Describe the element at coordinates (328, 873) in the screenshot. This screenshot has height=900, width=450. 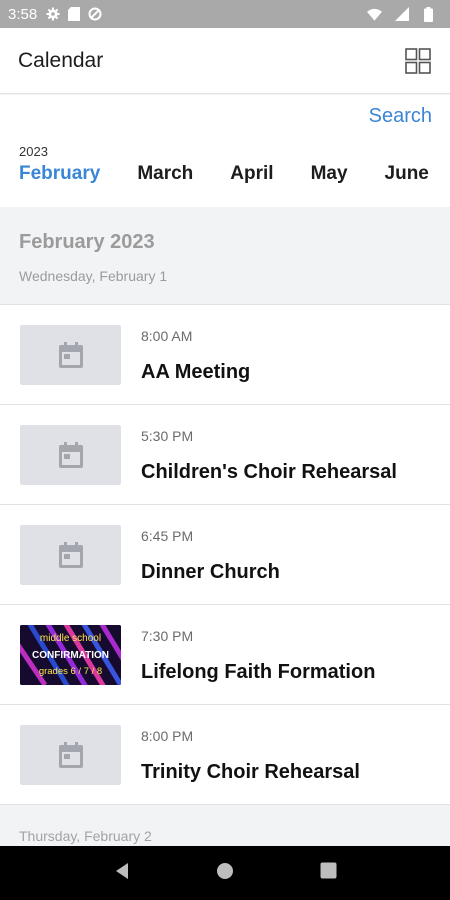
I see `recents-icon` at that location.